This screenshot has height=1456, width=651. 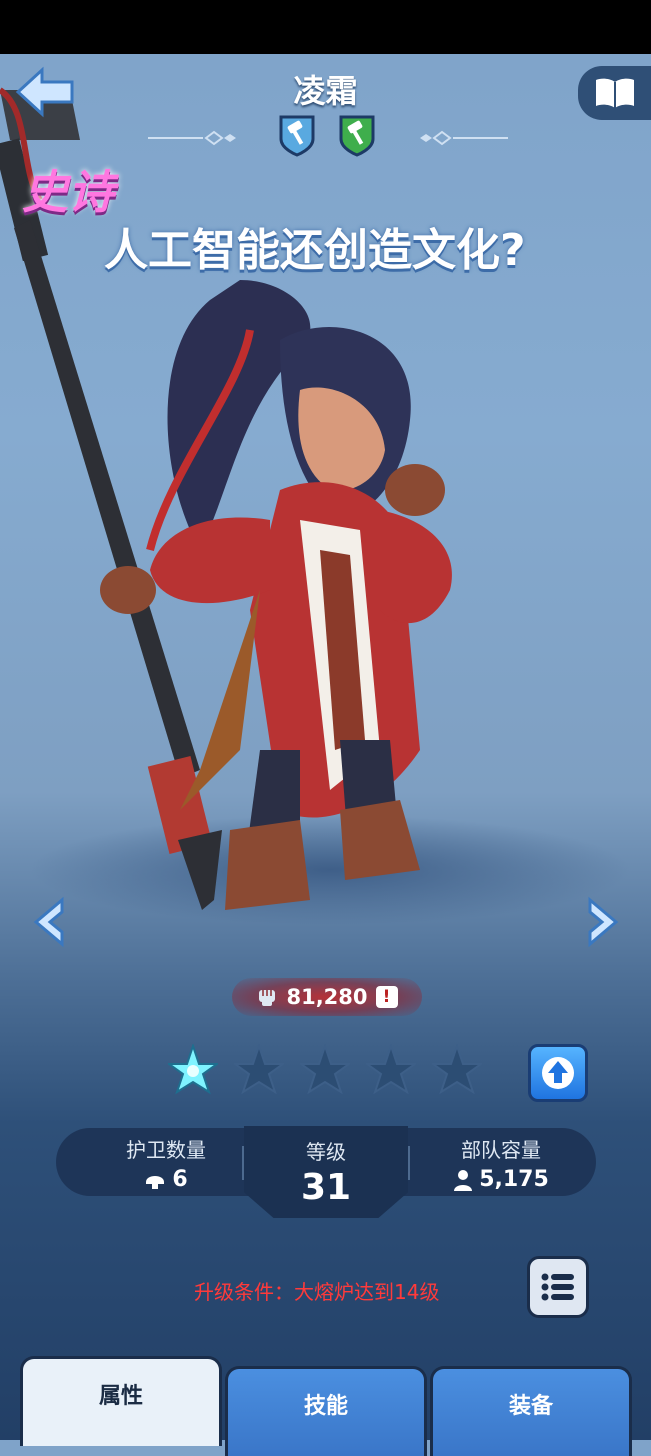 What do you see at coordinates (530, 1406) in the screenshot?
I see `tab-equipment-label: 装备` at bounding box center [530, 1406].